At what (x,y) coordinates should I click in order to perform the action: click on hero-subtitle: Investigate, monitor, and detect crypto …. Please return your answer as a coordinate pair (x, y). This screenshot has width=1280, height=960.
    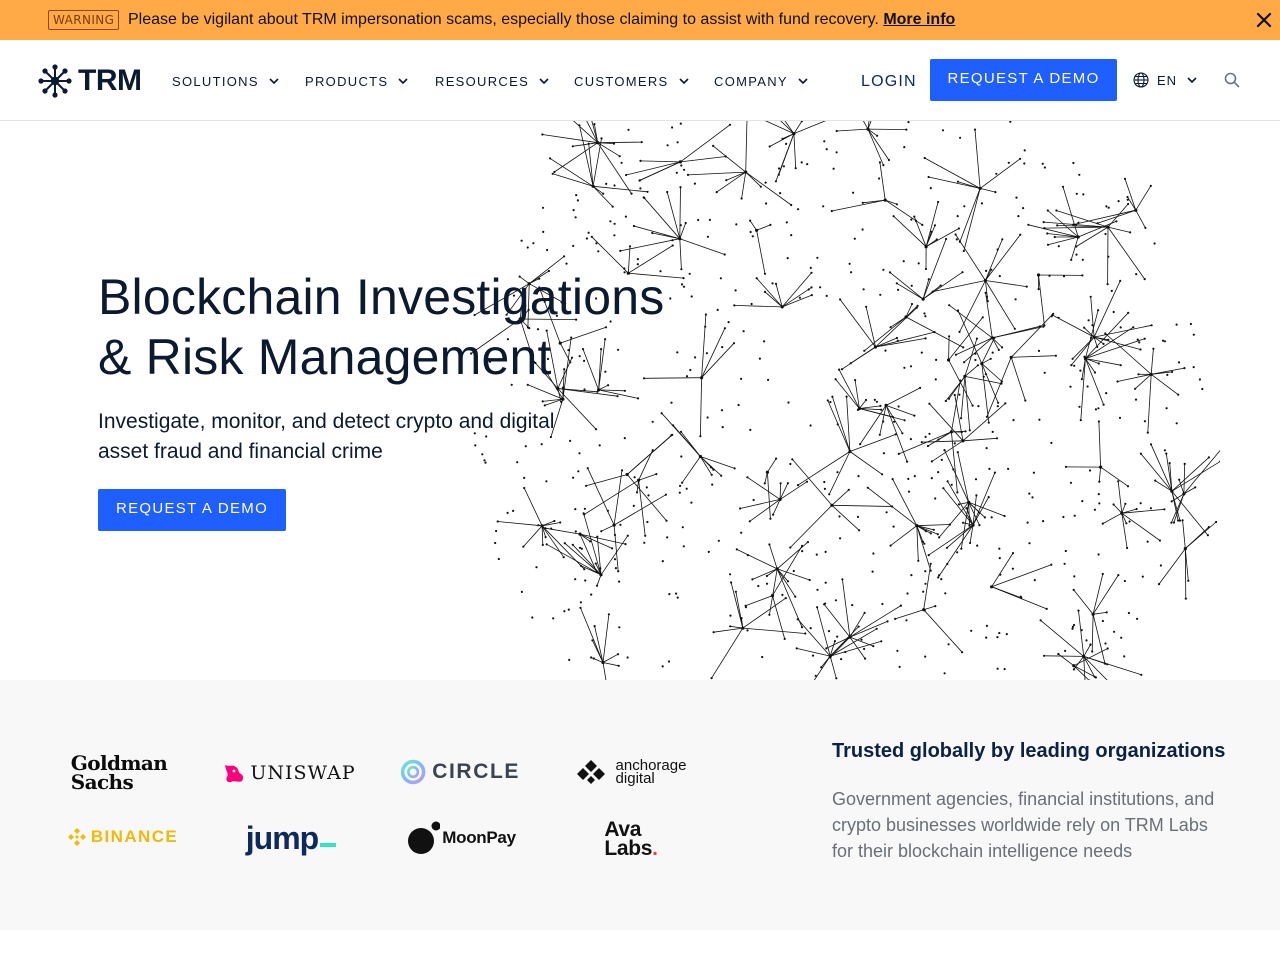
    Looking at the image, I should click on (326, 436).